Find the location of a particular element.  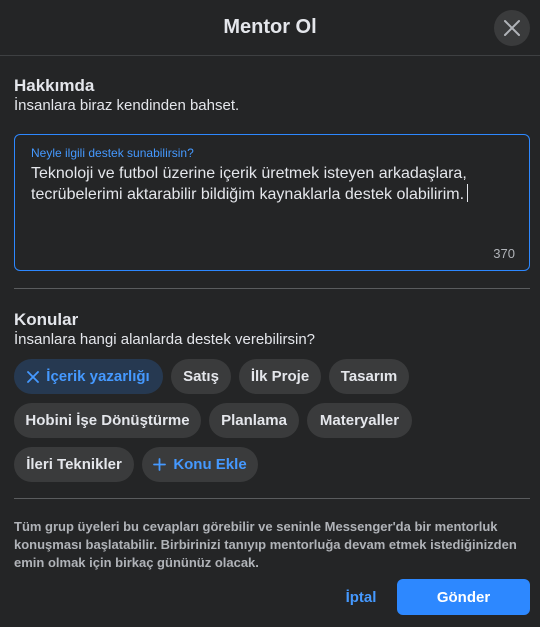

topic-chip-label: Satış is located at coordinates (201, 376).